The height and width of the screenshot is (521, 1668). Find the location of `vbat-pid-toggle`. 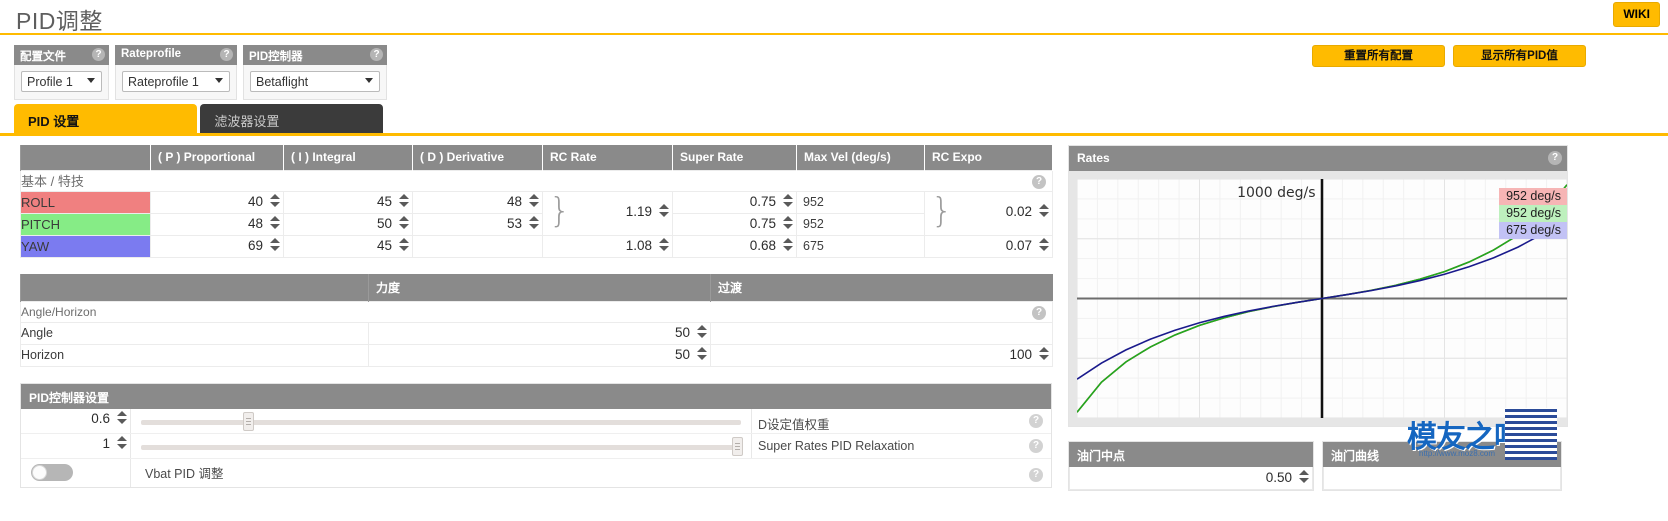

vbat-pid-toggle is located at coordinates (52, 472).